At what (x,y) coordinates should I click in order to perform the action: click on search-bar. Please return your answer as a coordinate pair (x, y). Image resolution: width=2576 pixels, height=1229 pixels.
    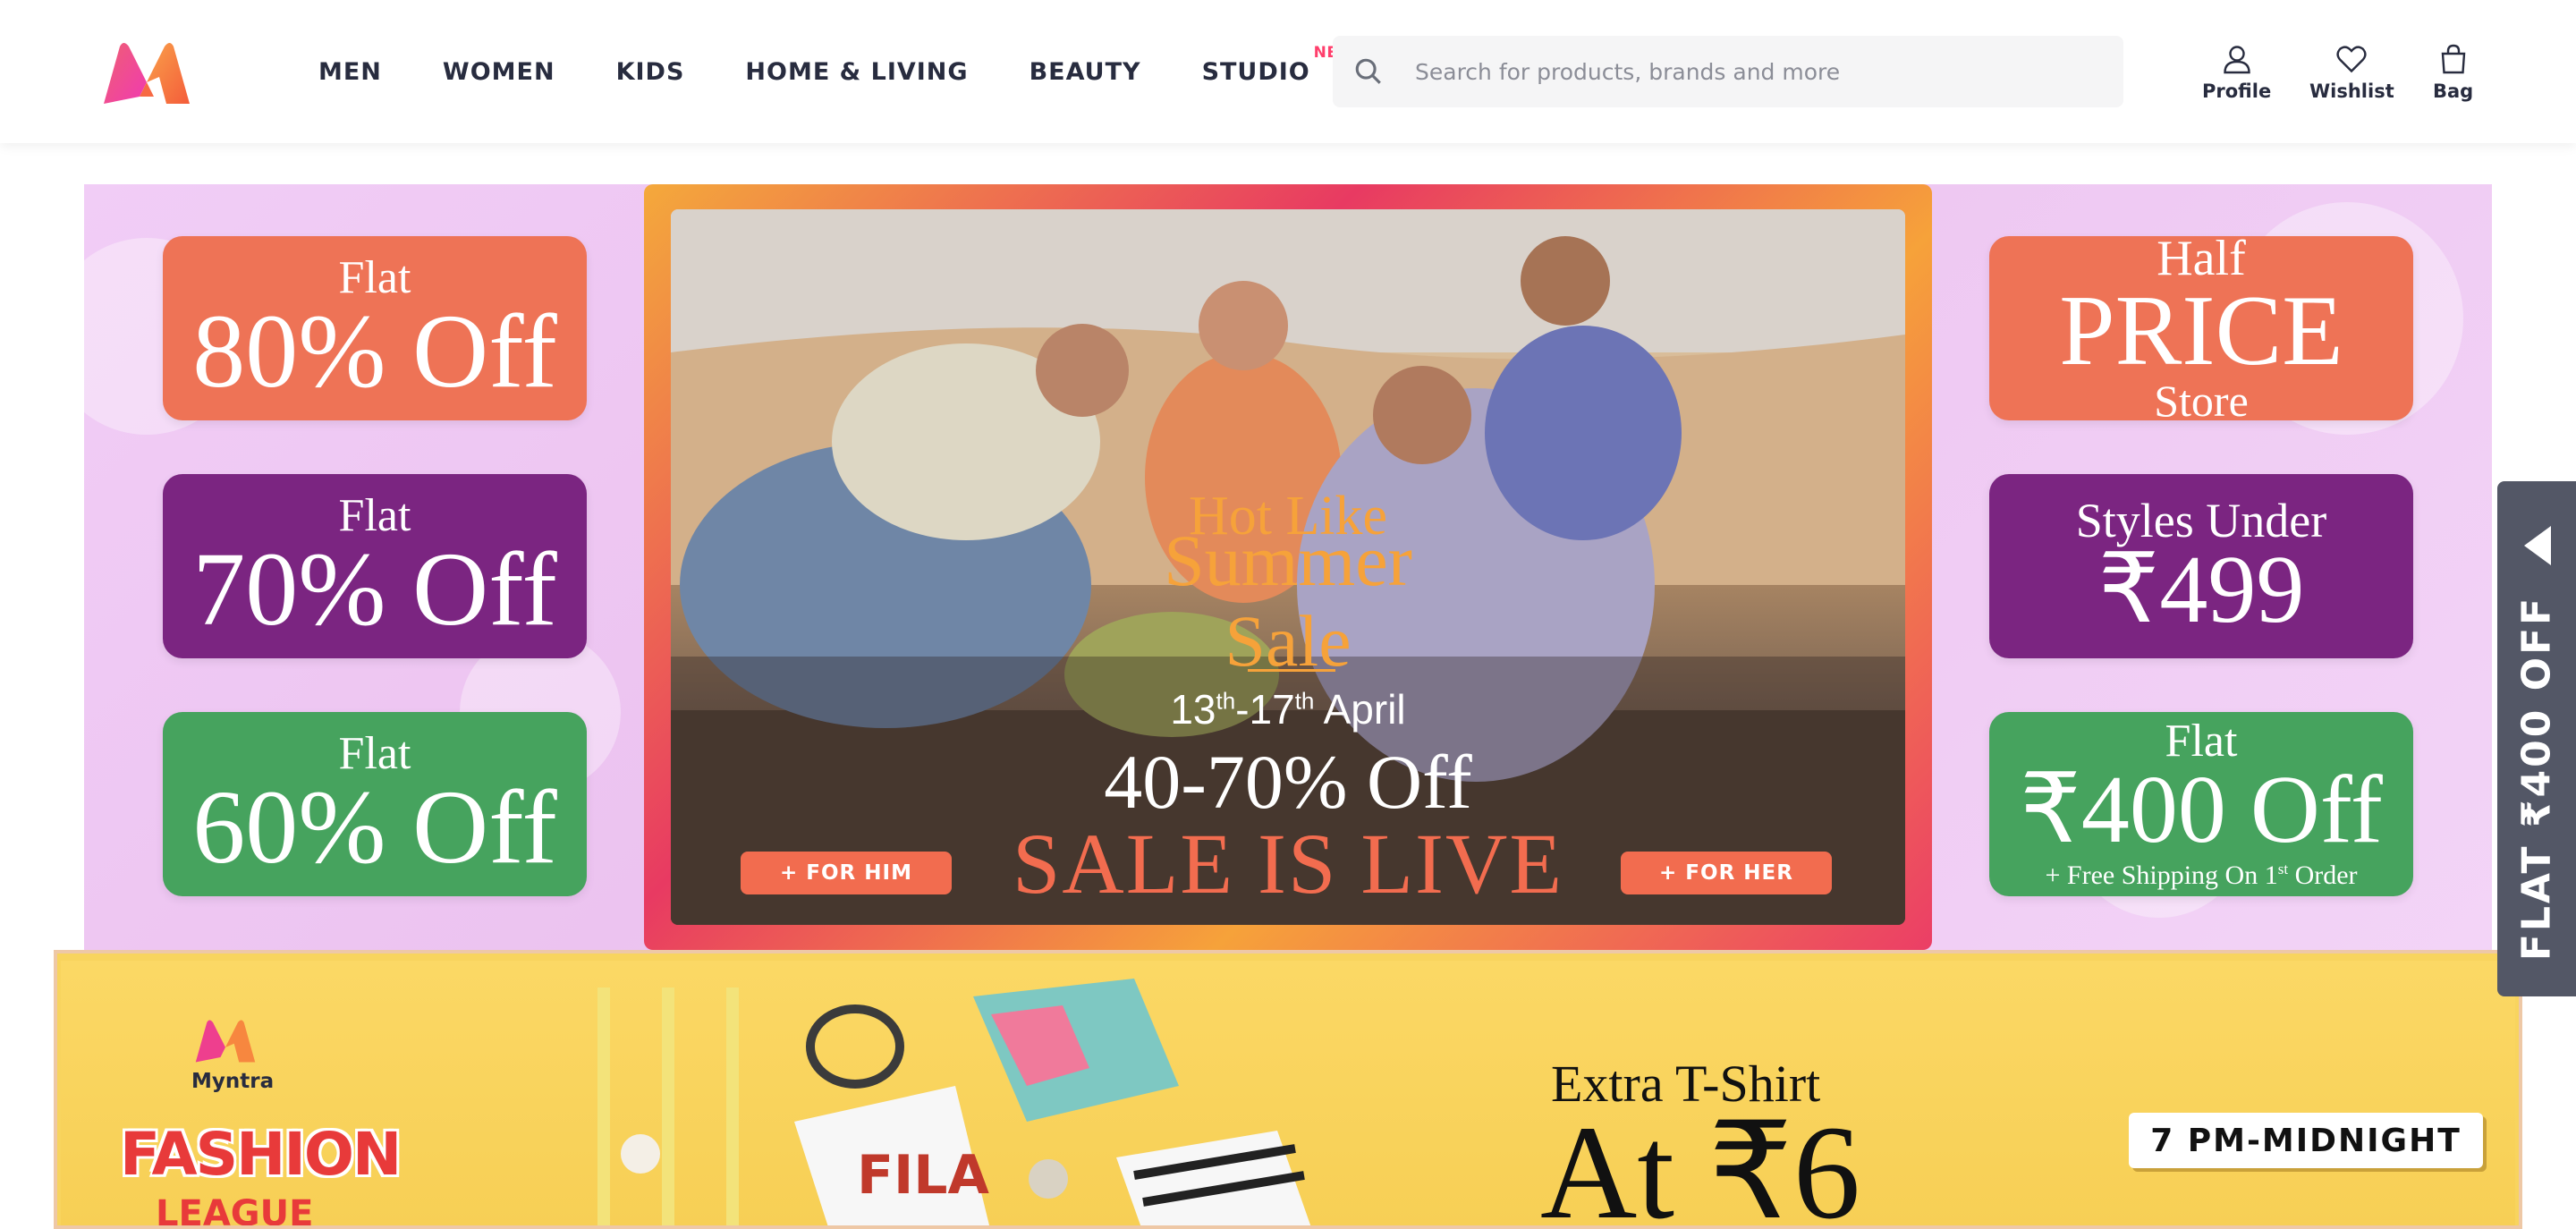
    Looking at the image, I should click on (1728, 71).